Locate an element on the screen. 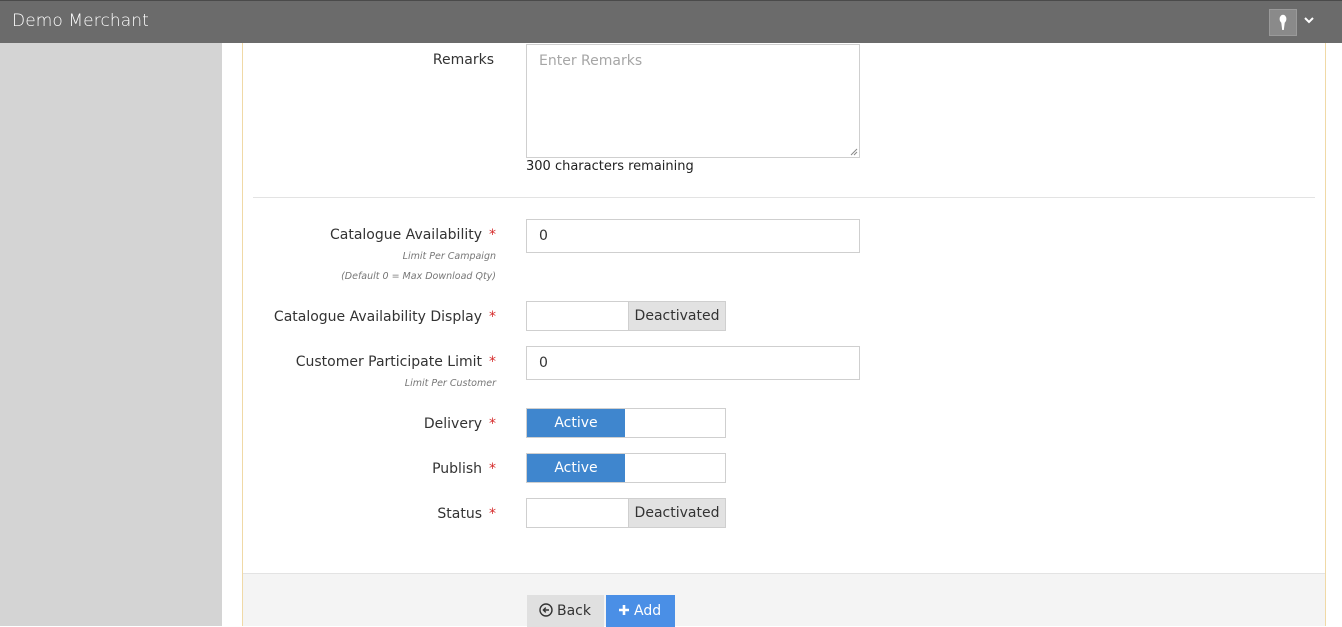 This screenshot has height=627, width=1342. customer-participate-limit-hint: Limit Per Customer is located at coordinates (450, 383).